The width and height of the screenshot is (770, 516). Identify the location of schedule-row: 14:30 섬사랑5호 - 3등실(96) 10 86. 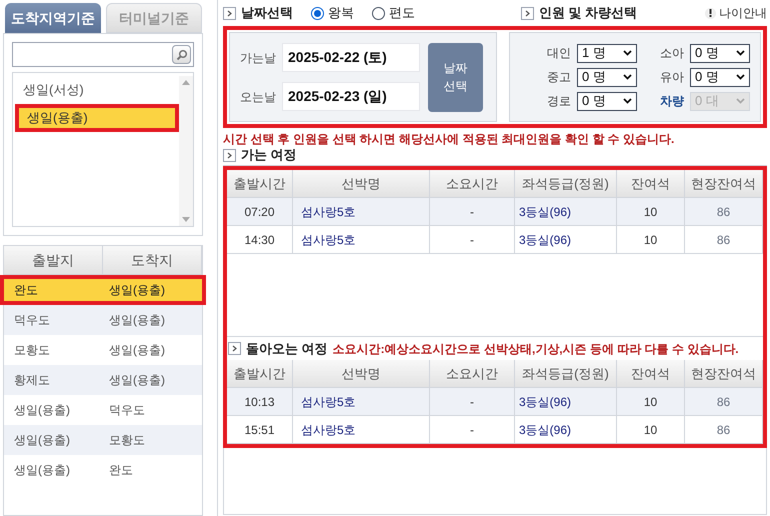
(495, 240).